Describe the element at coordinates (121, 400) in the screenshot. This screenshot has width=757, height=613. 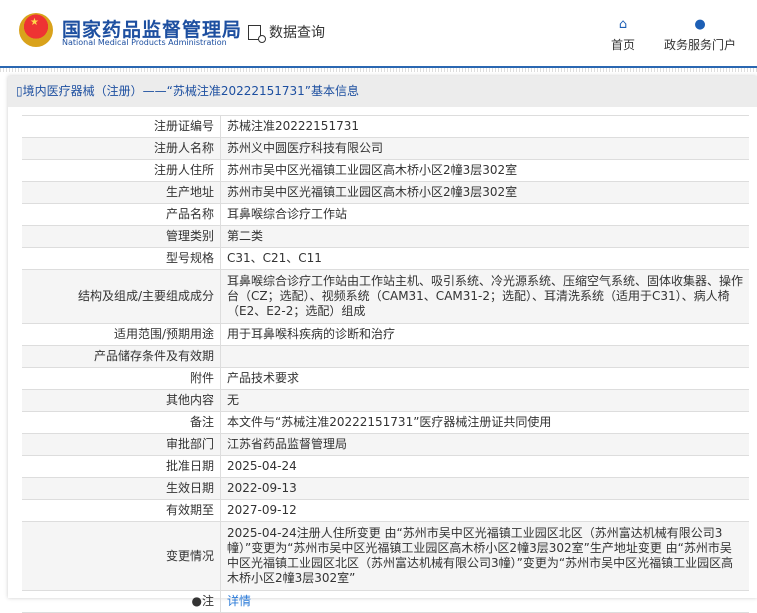
I see `field-label: 其他内容` at that location.